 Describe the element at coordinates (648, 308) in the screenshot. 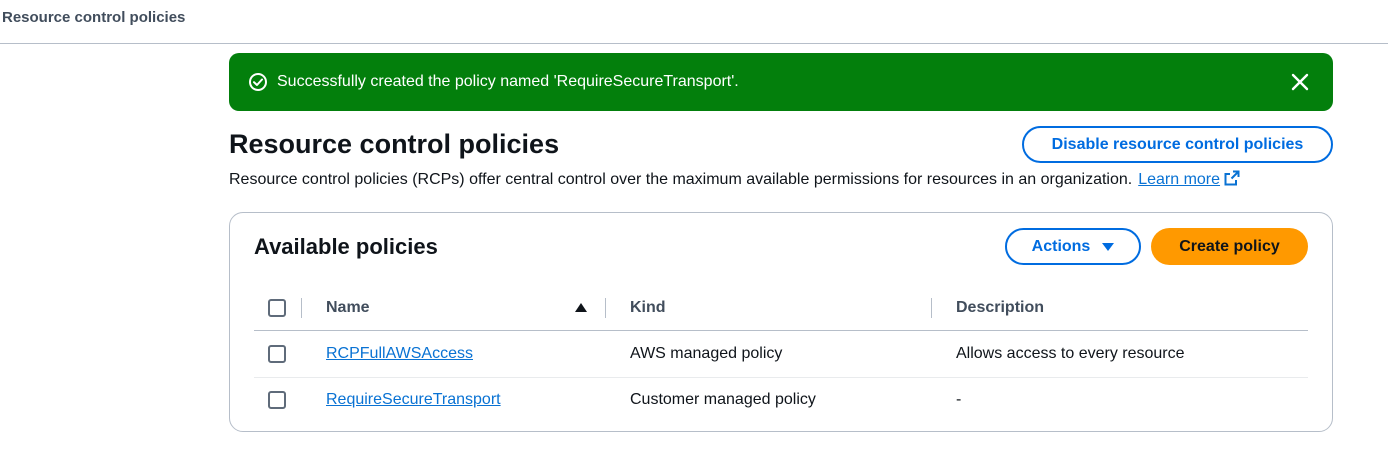

I see `column-header-kind: Kind` at that location.